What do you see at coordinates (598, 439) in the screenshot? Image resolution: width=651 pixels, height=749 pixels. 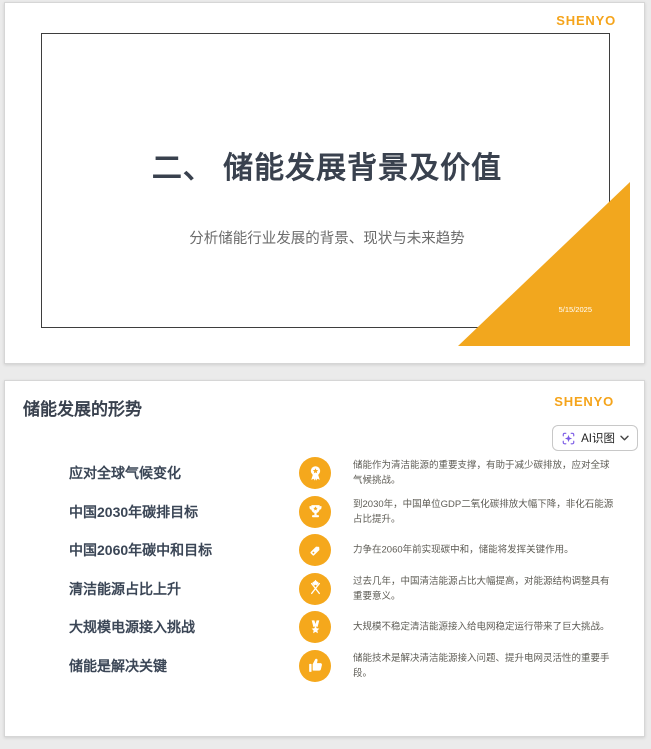 I see `ai-button-label: AI识图` at bounding box center [598, 439].